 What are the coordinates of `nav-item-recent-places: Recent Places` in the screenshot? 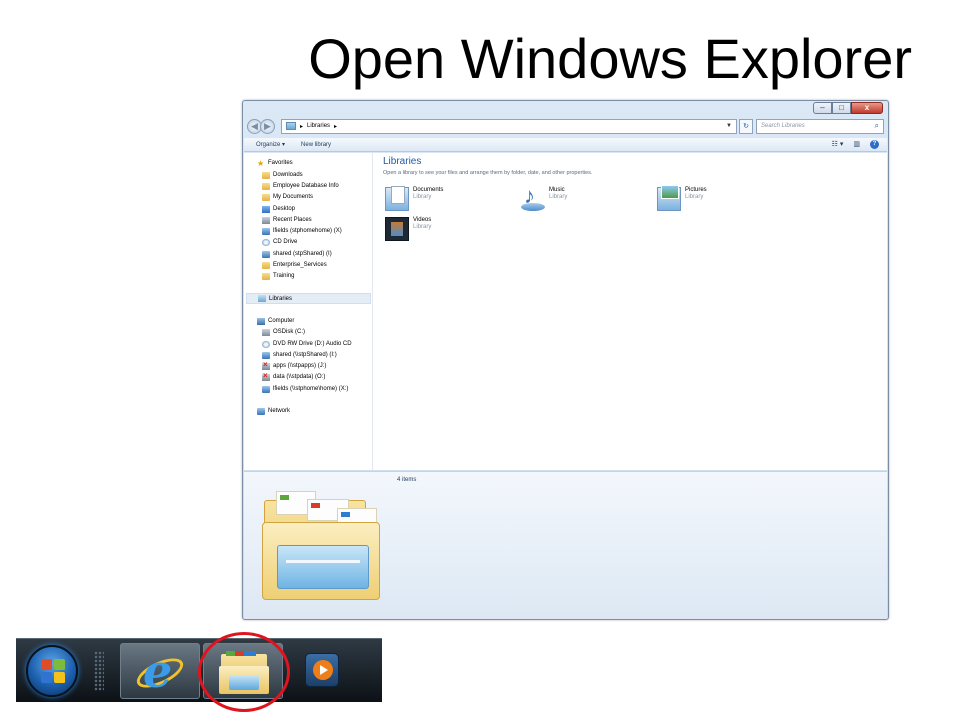 It's located at (287, 220).